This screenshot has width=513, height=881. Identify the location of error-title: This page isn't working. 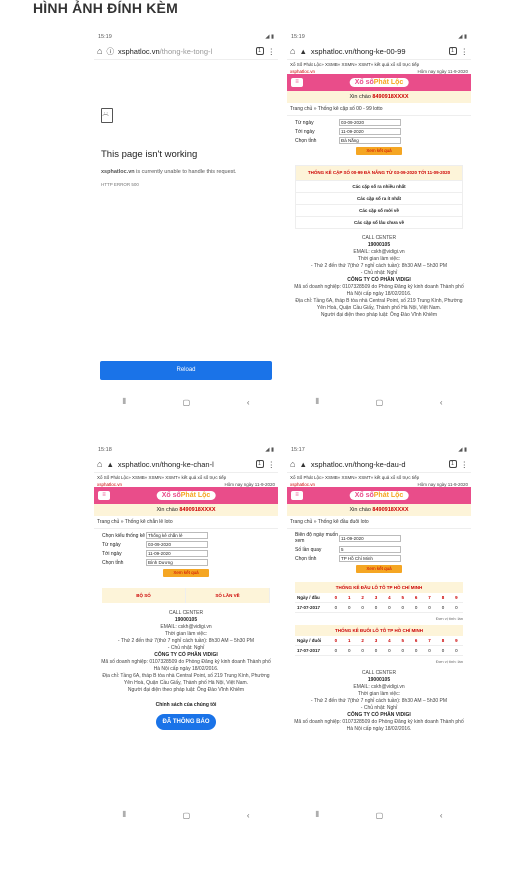
(149, 154).